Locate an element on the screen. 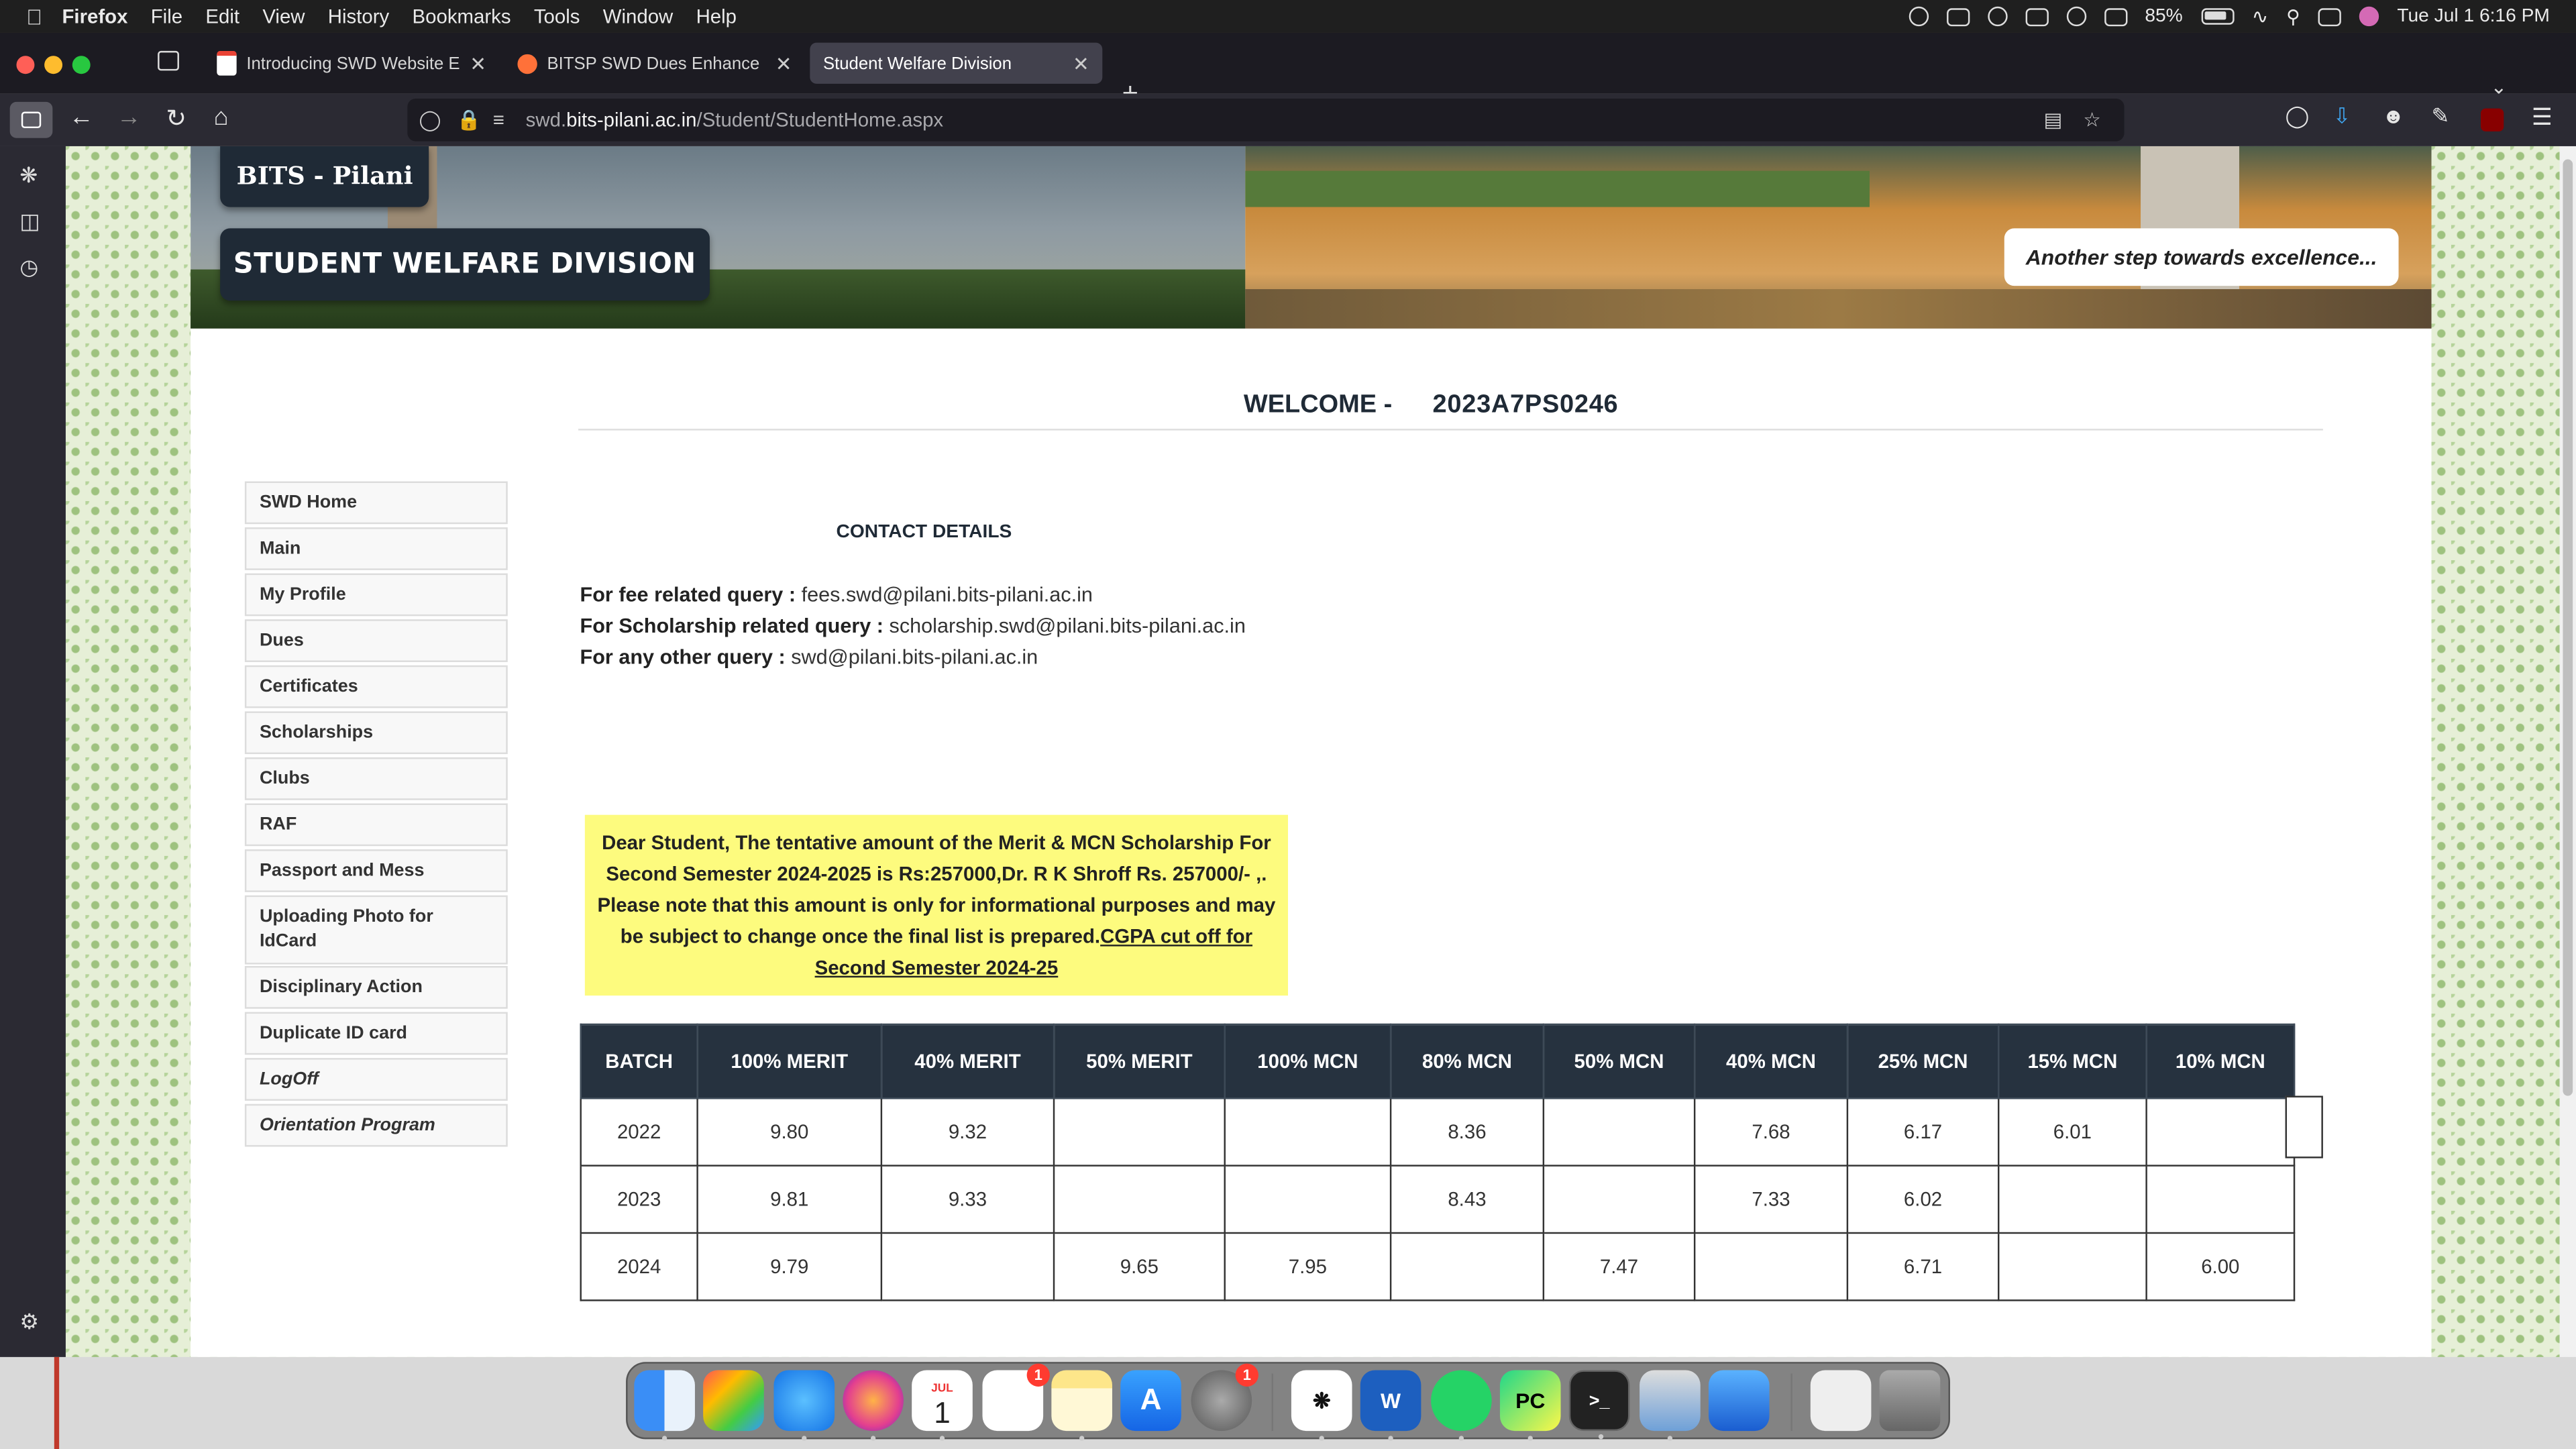  xcode-icon is located at coordinates (1739, 1401).